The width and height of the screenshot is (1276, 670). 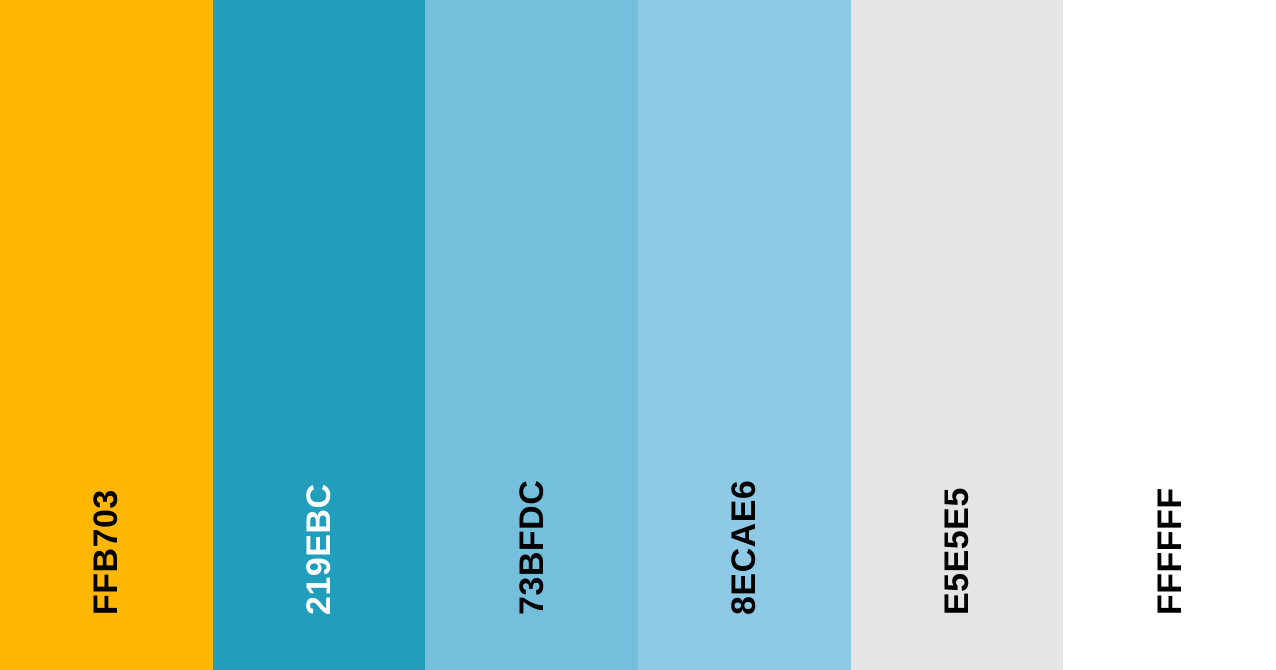 What do you see at coordinates (531, 547) in the screenshot?
I see `swatch-hex-label: 73BFDC` at bounding box center [531, 547].